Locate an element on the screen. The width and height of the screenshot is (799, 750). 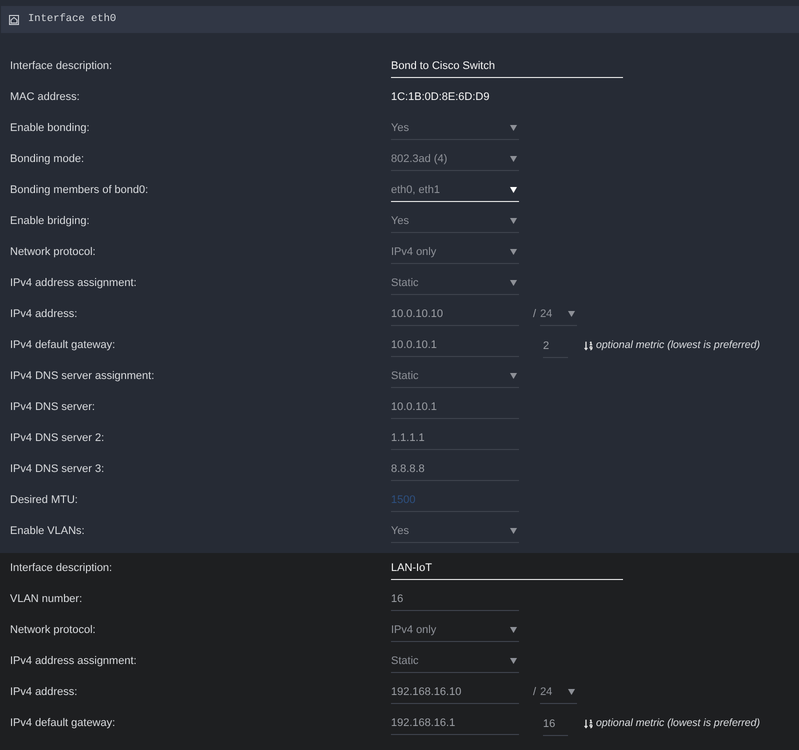
text-field: 1.1.1.1 is located at coordinates (455, 439).